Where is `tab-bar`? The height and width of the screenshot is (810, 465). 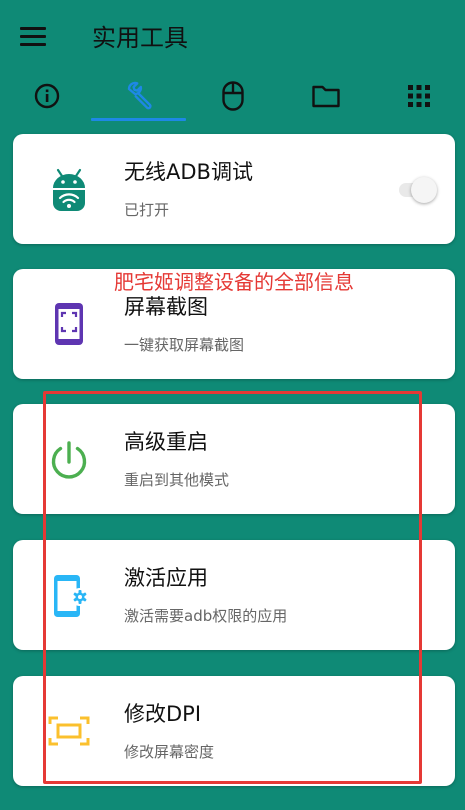 tab-bar is located at coordinates (232, 96).